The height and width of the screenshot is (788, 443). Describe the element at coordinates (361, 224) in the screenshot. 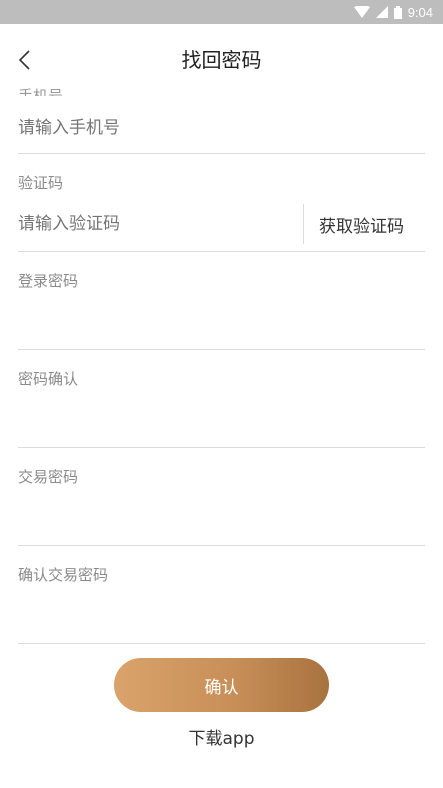

I see `get-code-button: 获取验证码` at that location.